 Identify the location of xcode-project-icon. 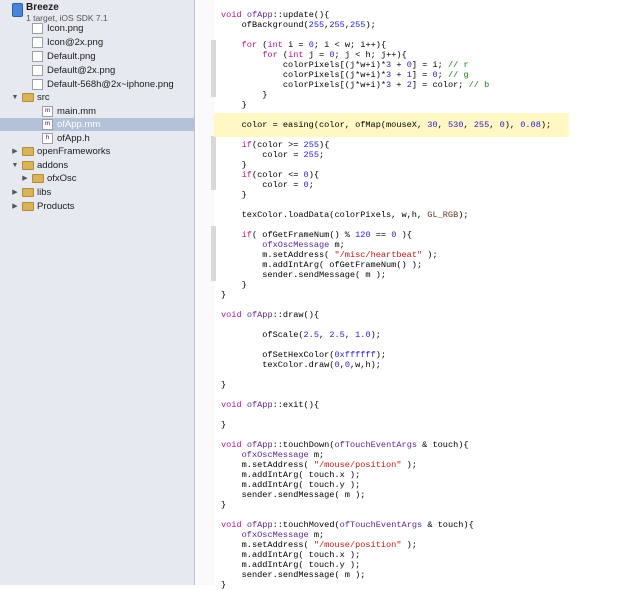
(17, 10).